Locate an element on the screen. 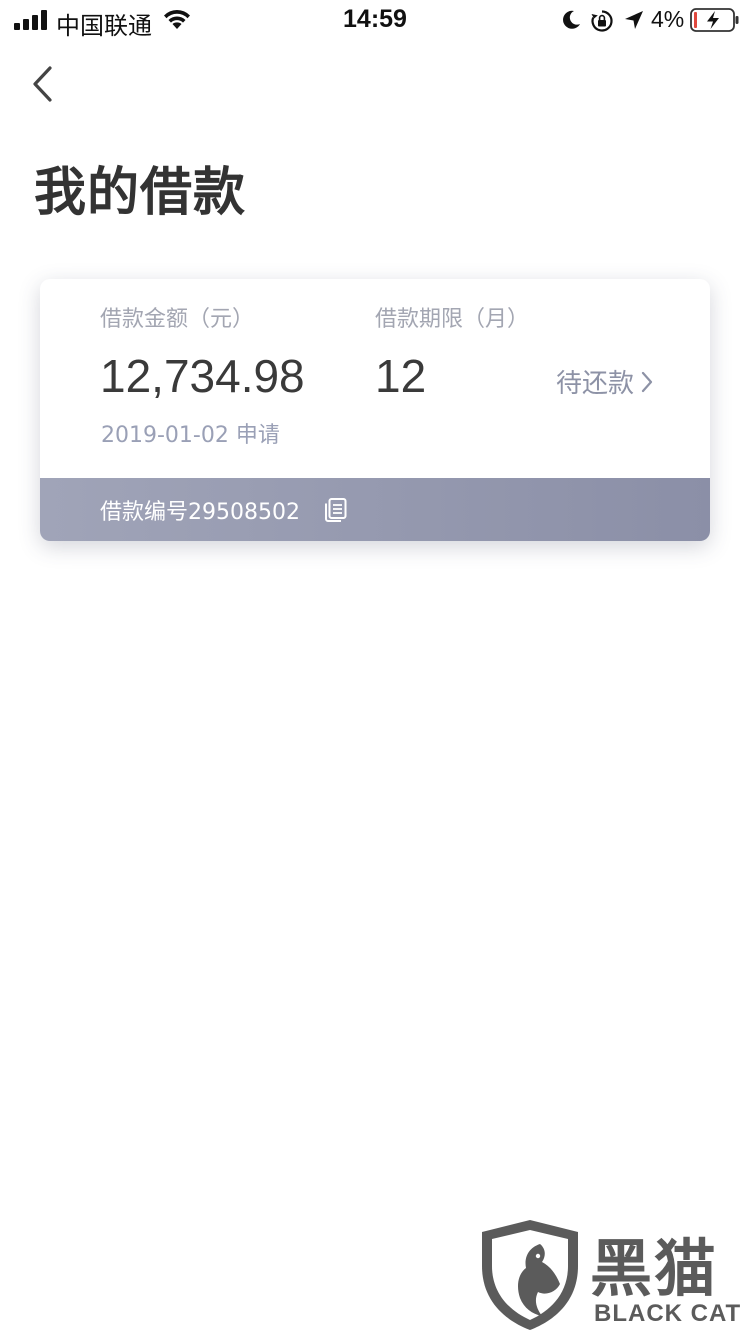 The width and height of the screenshot is (750, 1334). loan-amount-label: 借款金额（元） is located at coordinates (177, 319).